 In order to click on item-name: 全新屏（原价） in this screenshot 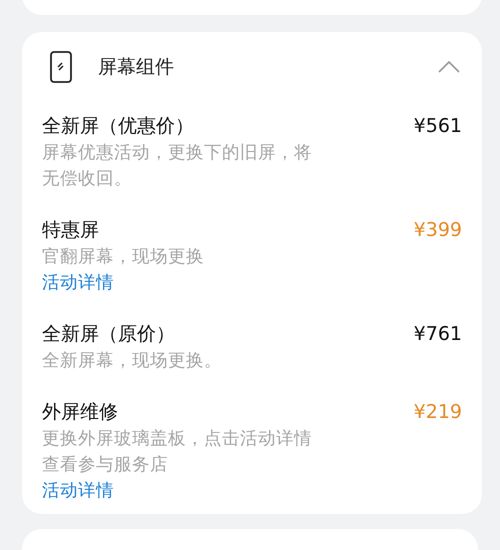, I will do `click(108, 334)`.